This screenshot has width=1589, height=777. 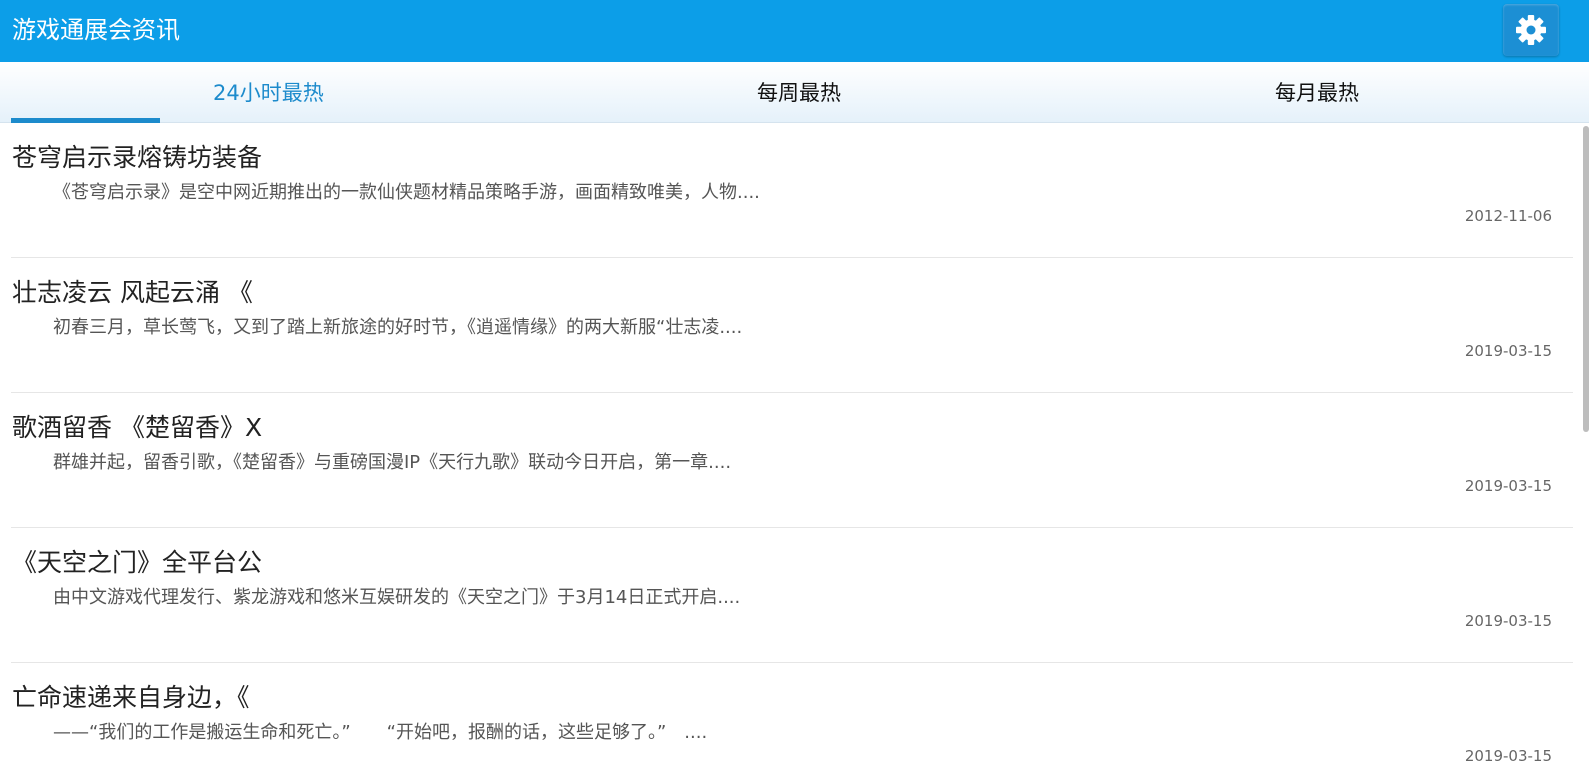 I want to click on gear-icon, so click(x=1531, y=30).